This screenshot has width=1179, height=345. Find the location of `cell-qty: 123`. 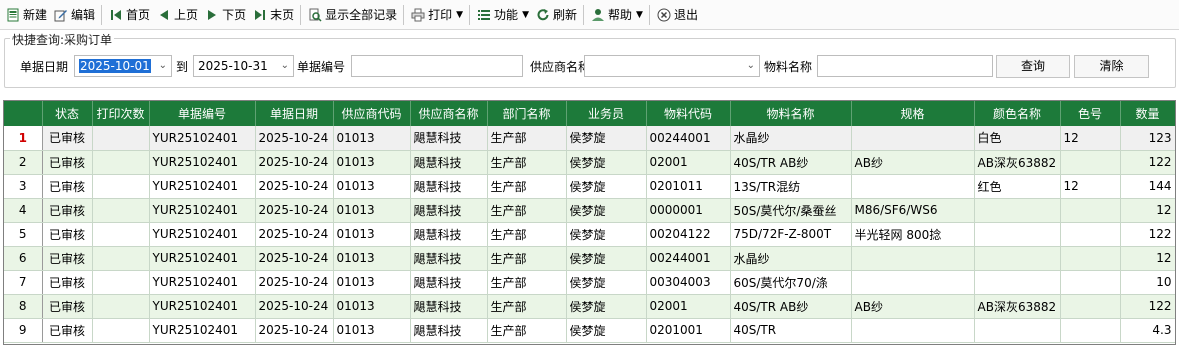

cell-qty: 123 is located at coordinates (1147, 138).